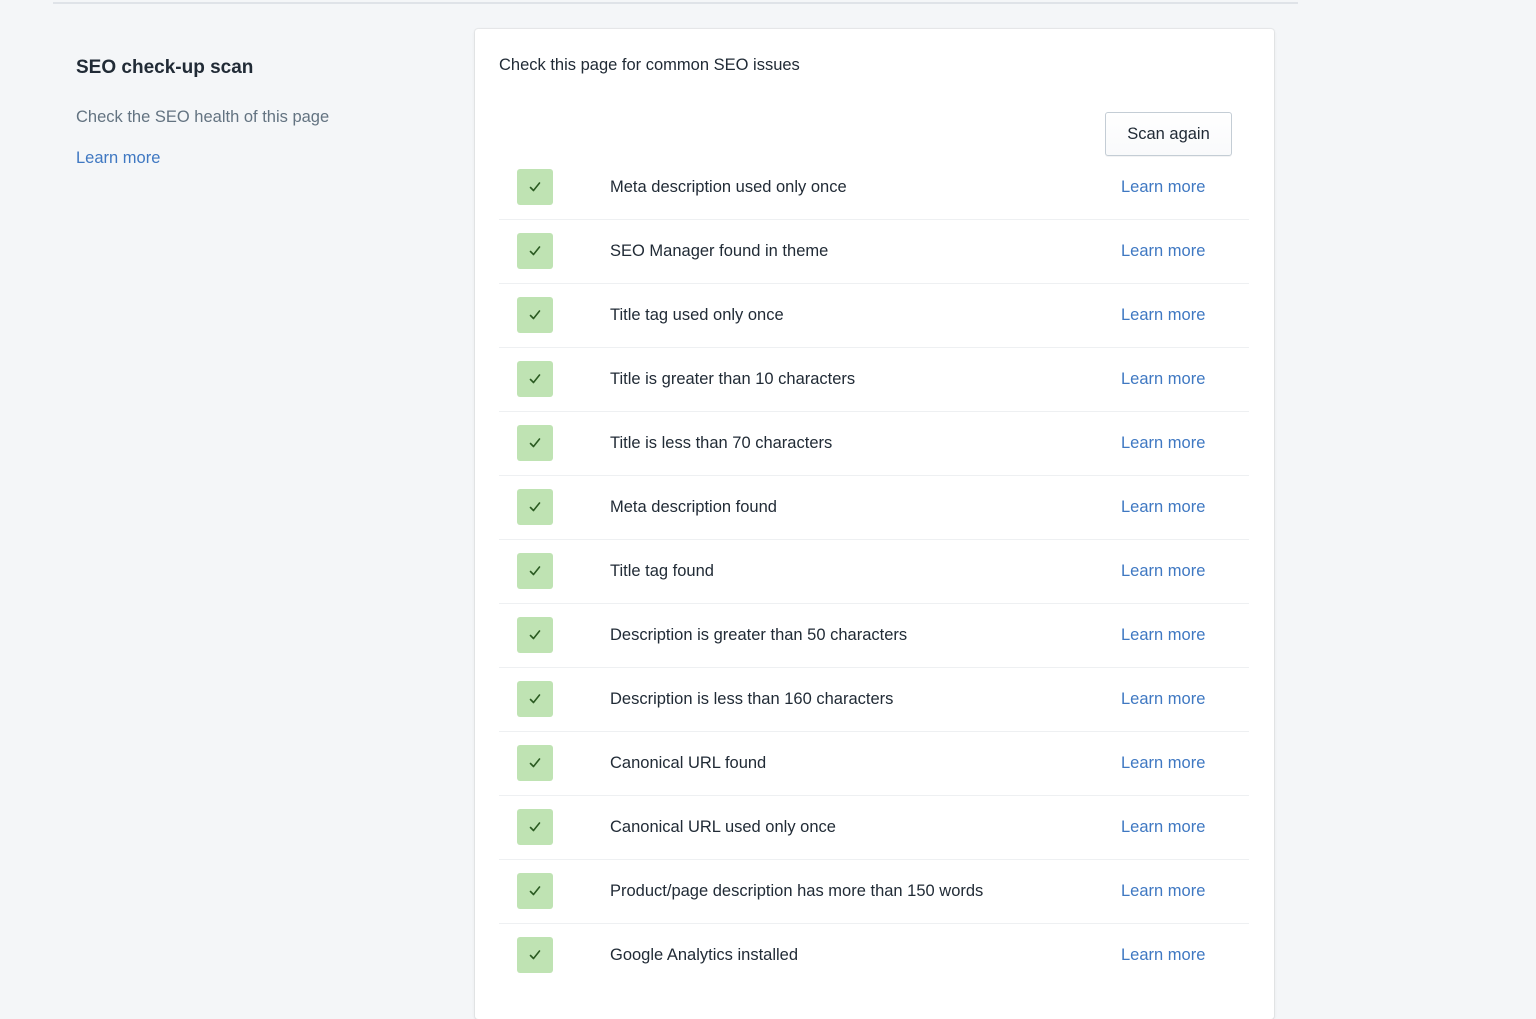 Image resolution: width=1536 pixels, height=1019 pixels. I want to click on check-label: Canonical URL used only once, so click(723, 827).